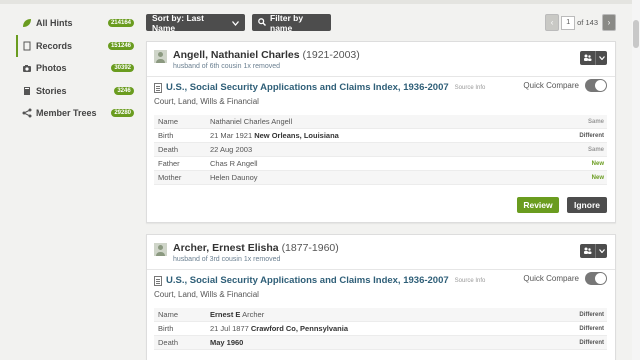 The height and width of the screenshot is (360, 640). Describe the element at coordinates (227, 66) in the screenshot. I see `relationship: husband of 6th cousin 1x removed` at that location.